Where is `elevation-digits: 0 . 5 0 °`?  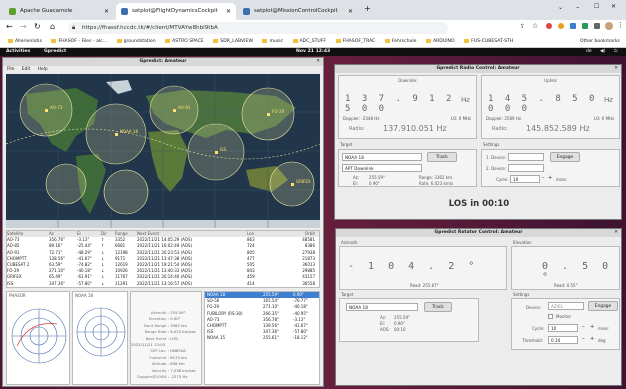 elevation-digits: 0 . 5 0 ° is located at coordinates (580, 272).